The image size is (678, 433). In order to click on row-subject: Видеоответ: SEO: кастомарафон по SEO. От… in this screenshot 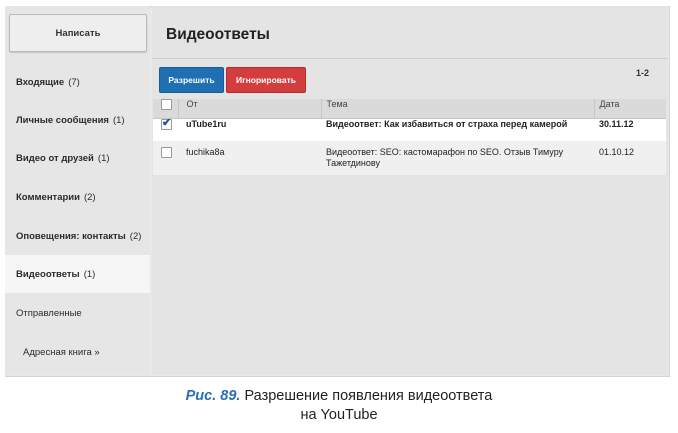, I will do `click(457, 158)`.